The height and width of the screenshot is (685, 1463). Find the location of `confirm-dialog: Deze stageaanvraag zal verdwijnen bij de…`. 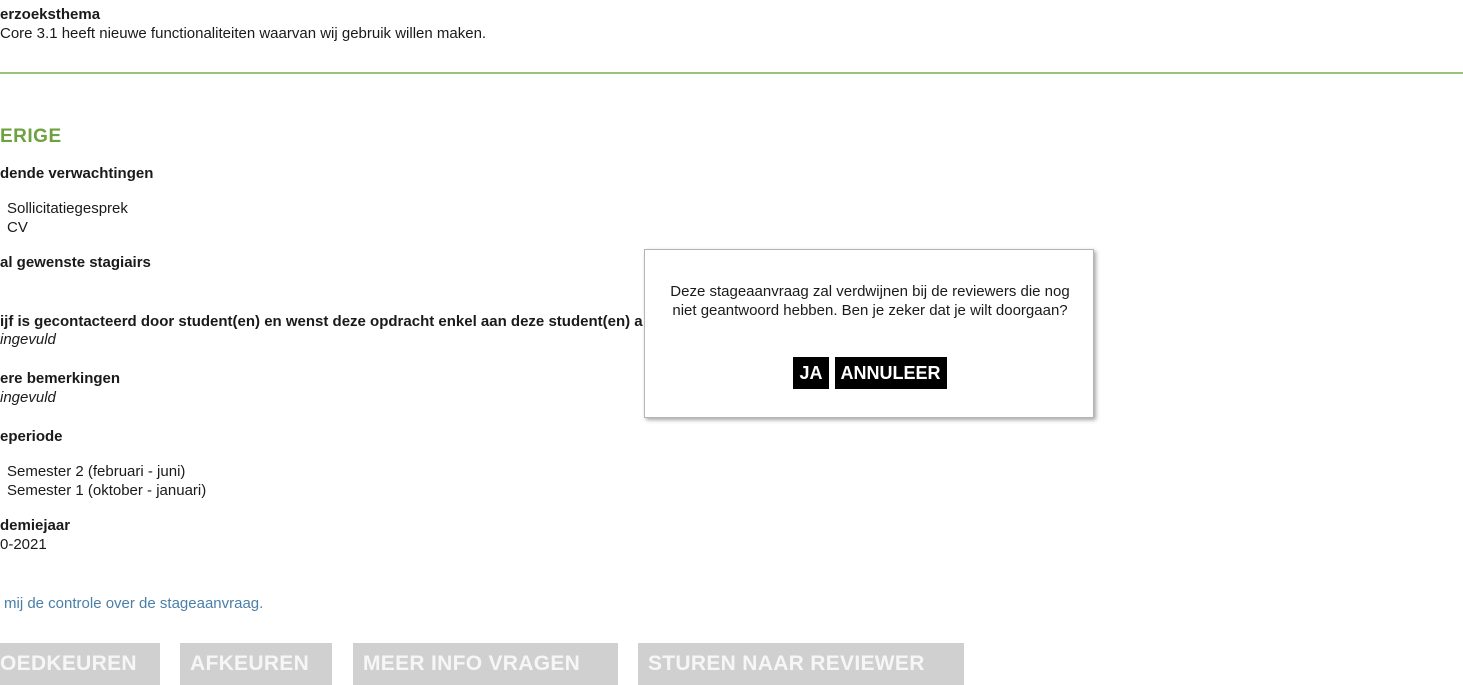

confirm-dialog: Deze stageaanvraag zal verdwijnen bij de… is located at coordinates (869, 333).